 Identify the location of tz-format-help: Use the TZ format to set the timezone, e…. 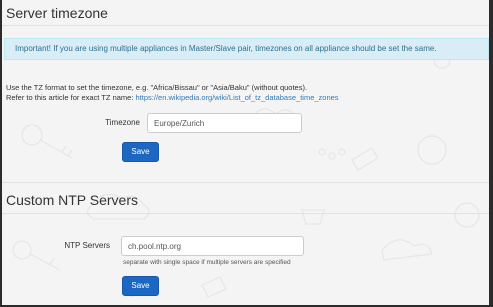
(157, 87).